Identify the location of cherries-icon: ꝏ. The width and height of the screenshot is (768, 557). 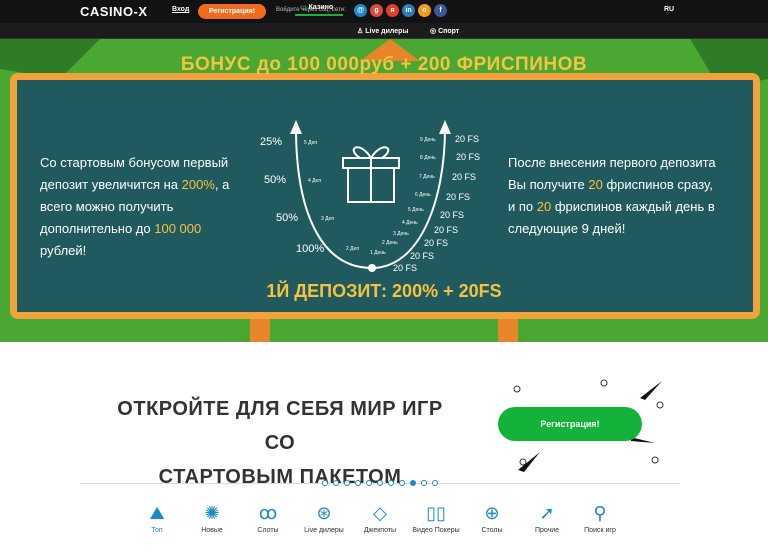
(268, 513).